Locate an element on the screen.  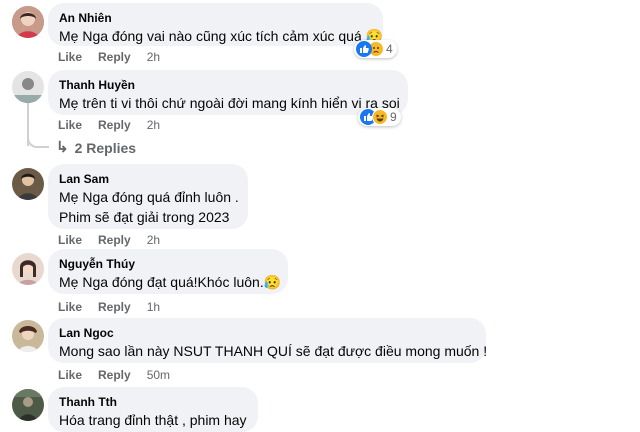
comment-author: Nguyễn Thúy is located at coordinates (168, 264).